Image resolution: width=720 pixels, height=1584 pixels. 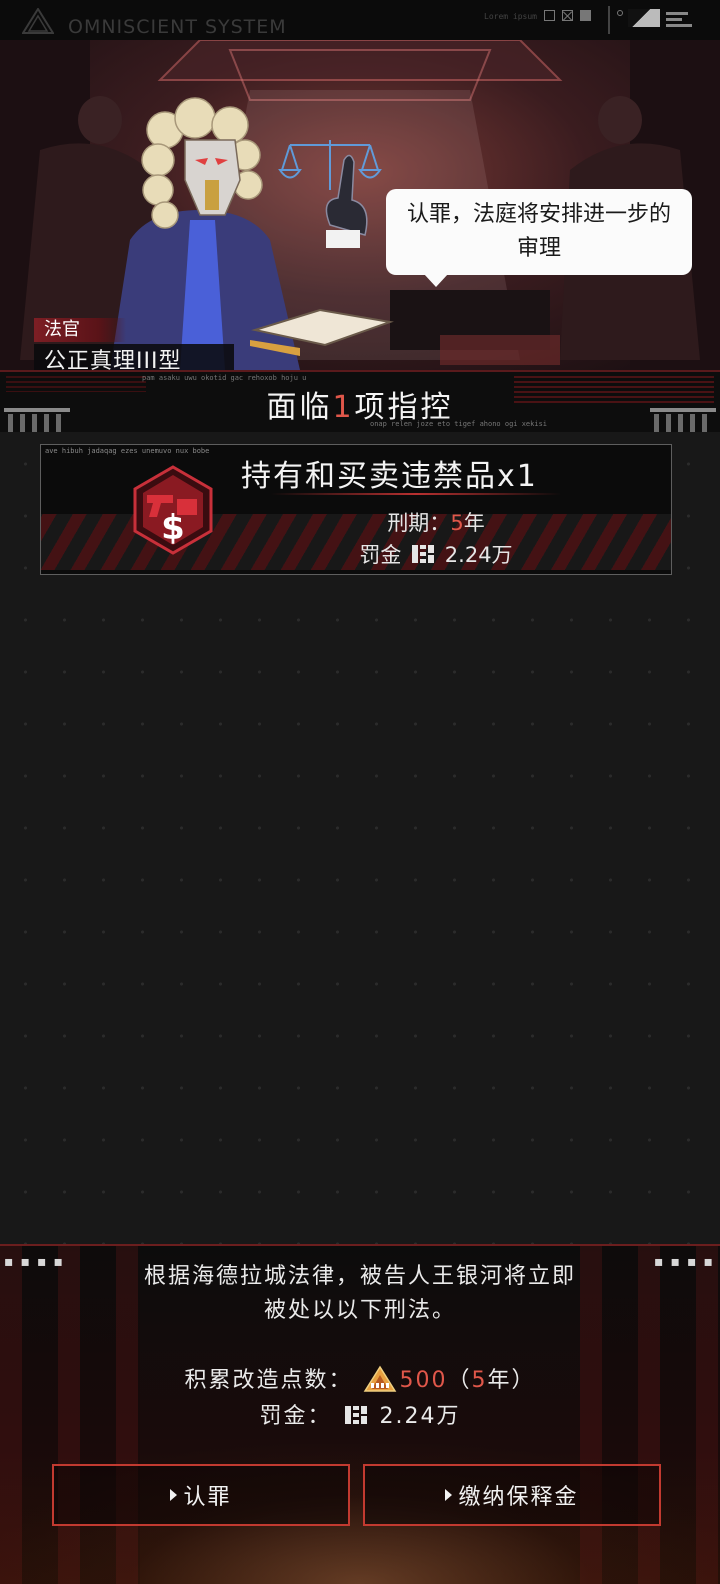 What do you see at coordinates (207, 1497) in the screenshot?
I see `plead-guilty-label: 认罪` at bounding box center [207, 1497].